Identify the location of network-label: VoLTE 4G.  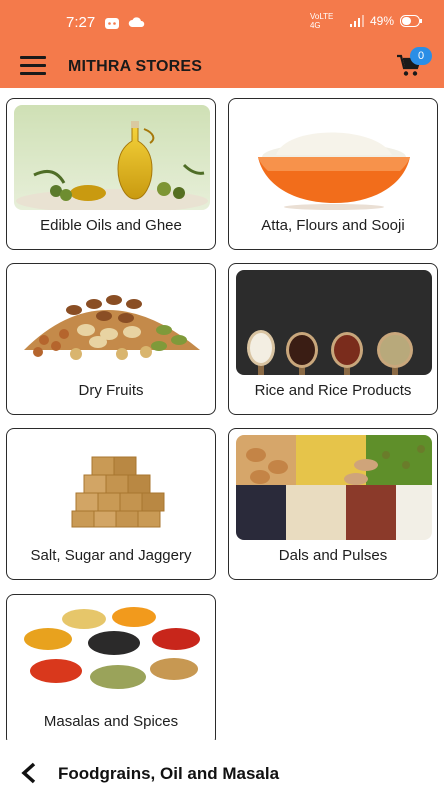
(321, 21).